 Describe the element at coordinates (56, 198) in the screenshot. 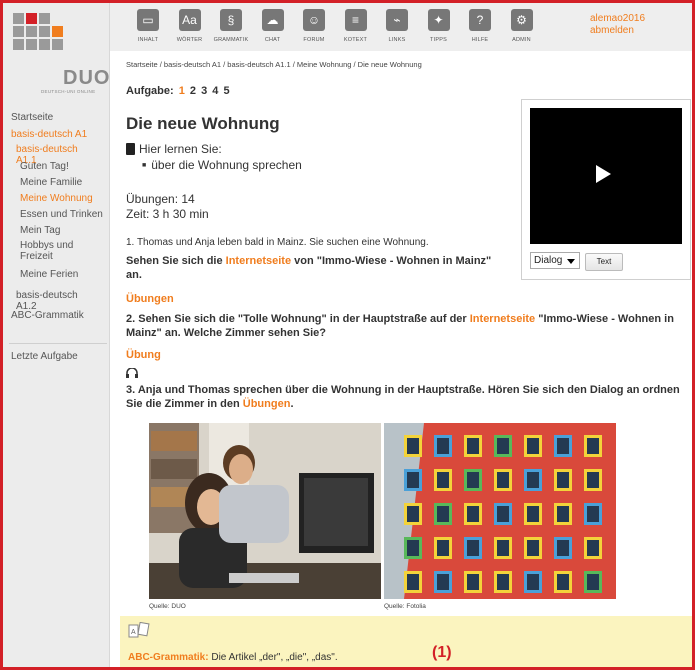

I see `sidebar-item-meine-wohnung: Meine Wohnung` at that location.